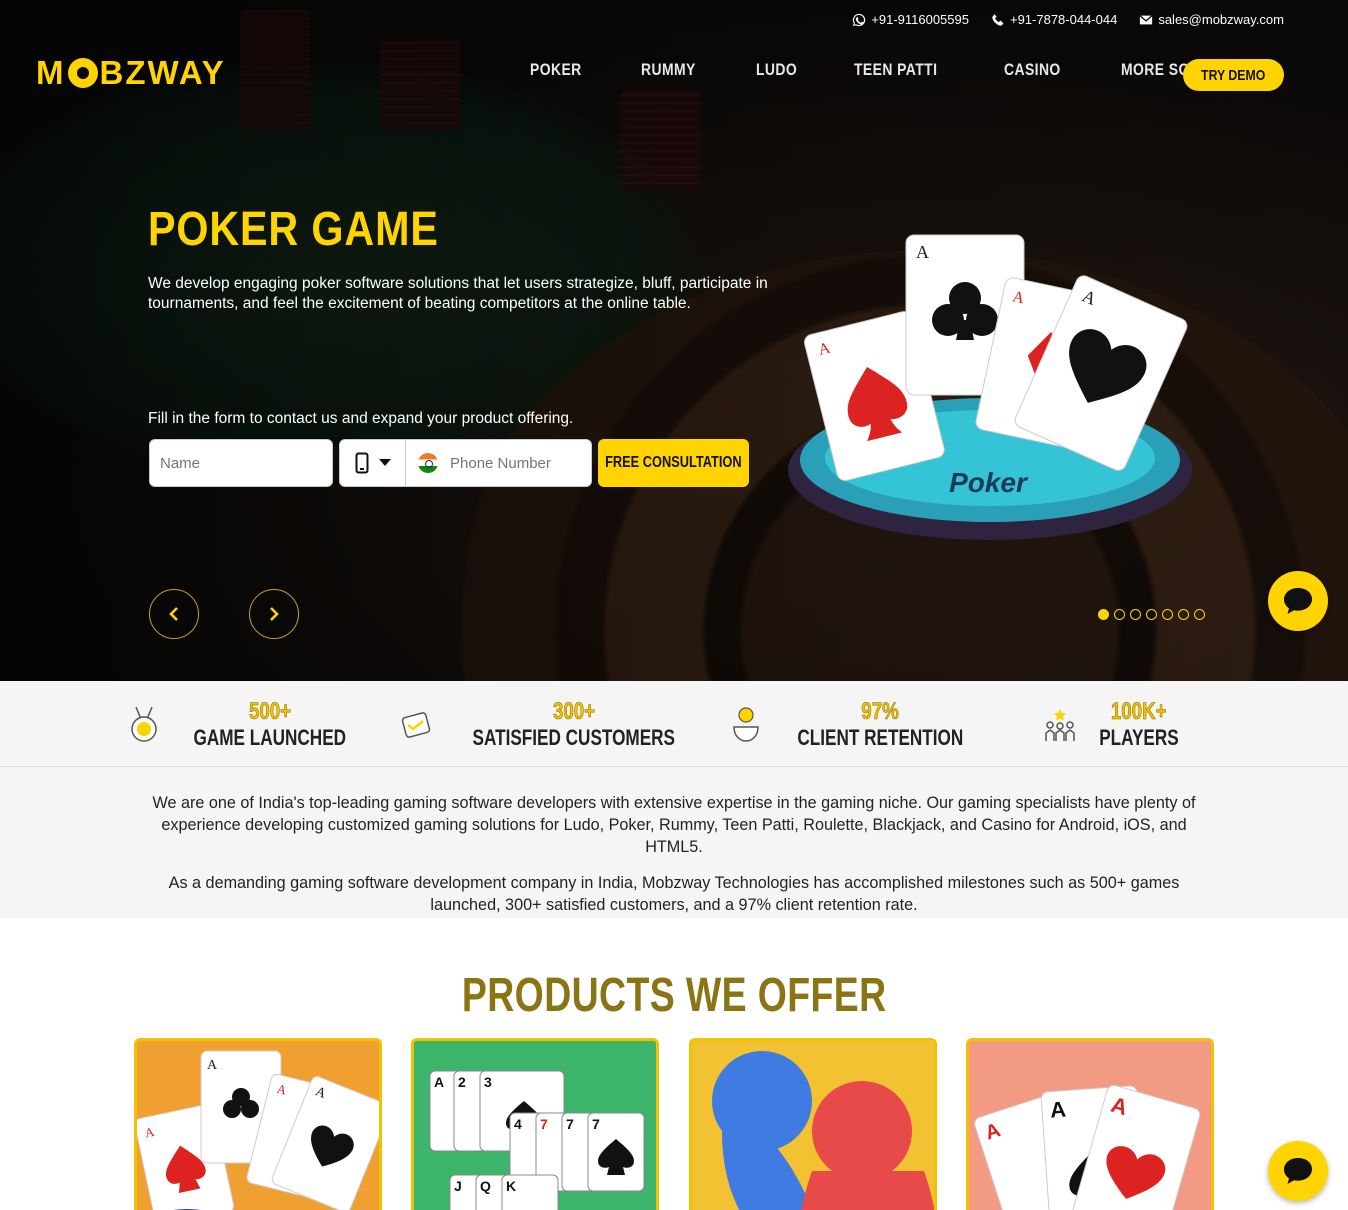  Describe the element at coordinates (895, 70) in the screenshot. I see `nav-teen-patti: TEEN PATTI` at that location.